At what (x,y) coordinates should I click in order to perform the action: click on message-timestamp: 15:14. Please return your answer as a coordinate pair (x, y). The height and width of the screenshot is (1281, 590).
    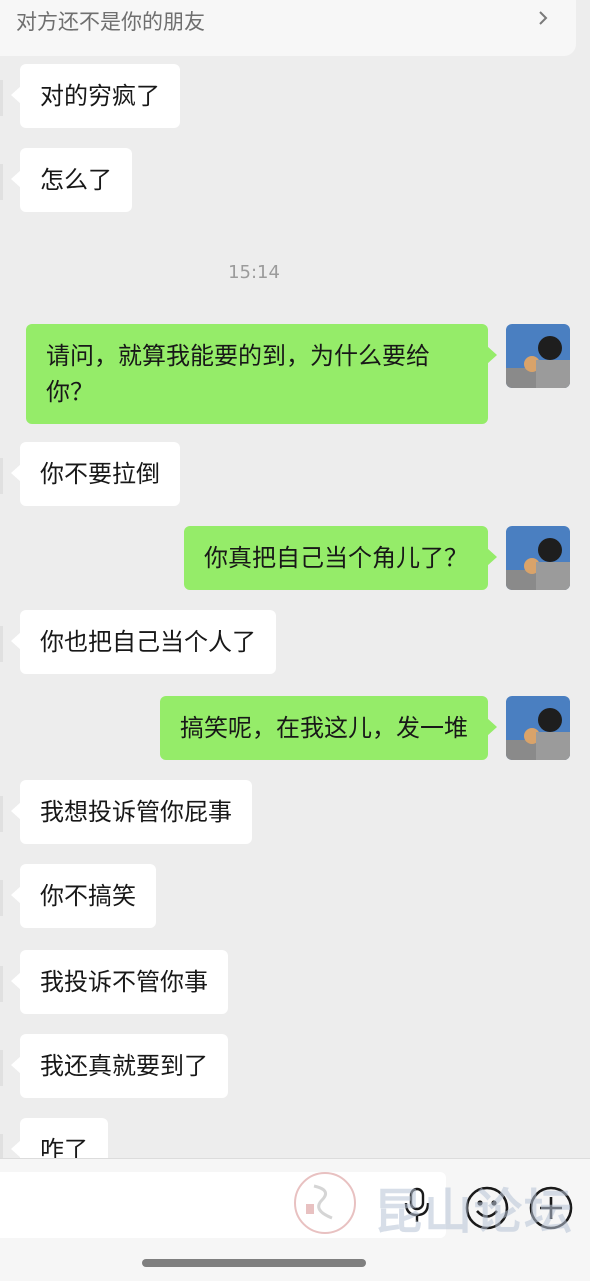
    Looking at the image, I should click on (254, 272).